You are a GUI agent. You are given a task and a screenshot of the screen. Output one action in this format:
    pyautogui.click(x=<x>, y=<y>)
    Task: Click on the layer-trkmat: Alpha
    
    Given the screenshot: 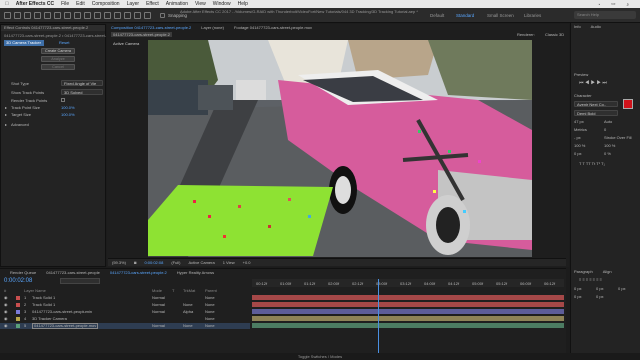 What is the action you would take?
    pyautogui.click(x=188, y=312)
    